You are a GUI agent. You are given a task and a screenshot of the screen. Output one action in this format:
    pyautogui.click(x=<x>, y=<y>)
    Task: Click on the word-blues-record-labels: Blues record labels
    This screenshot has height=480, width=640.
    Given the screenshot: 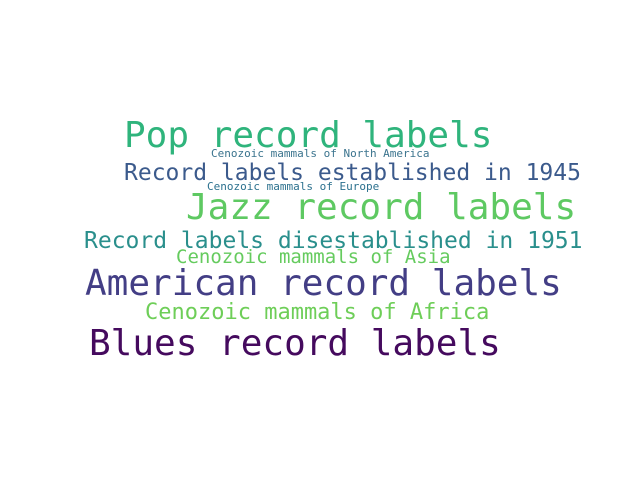 What is the action you would take?
    pyautogui.click(x=295, y=343)
    